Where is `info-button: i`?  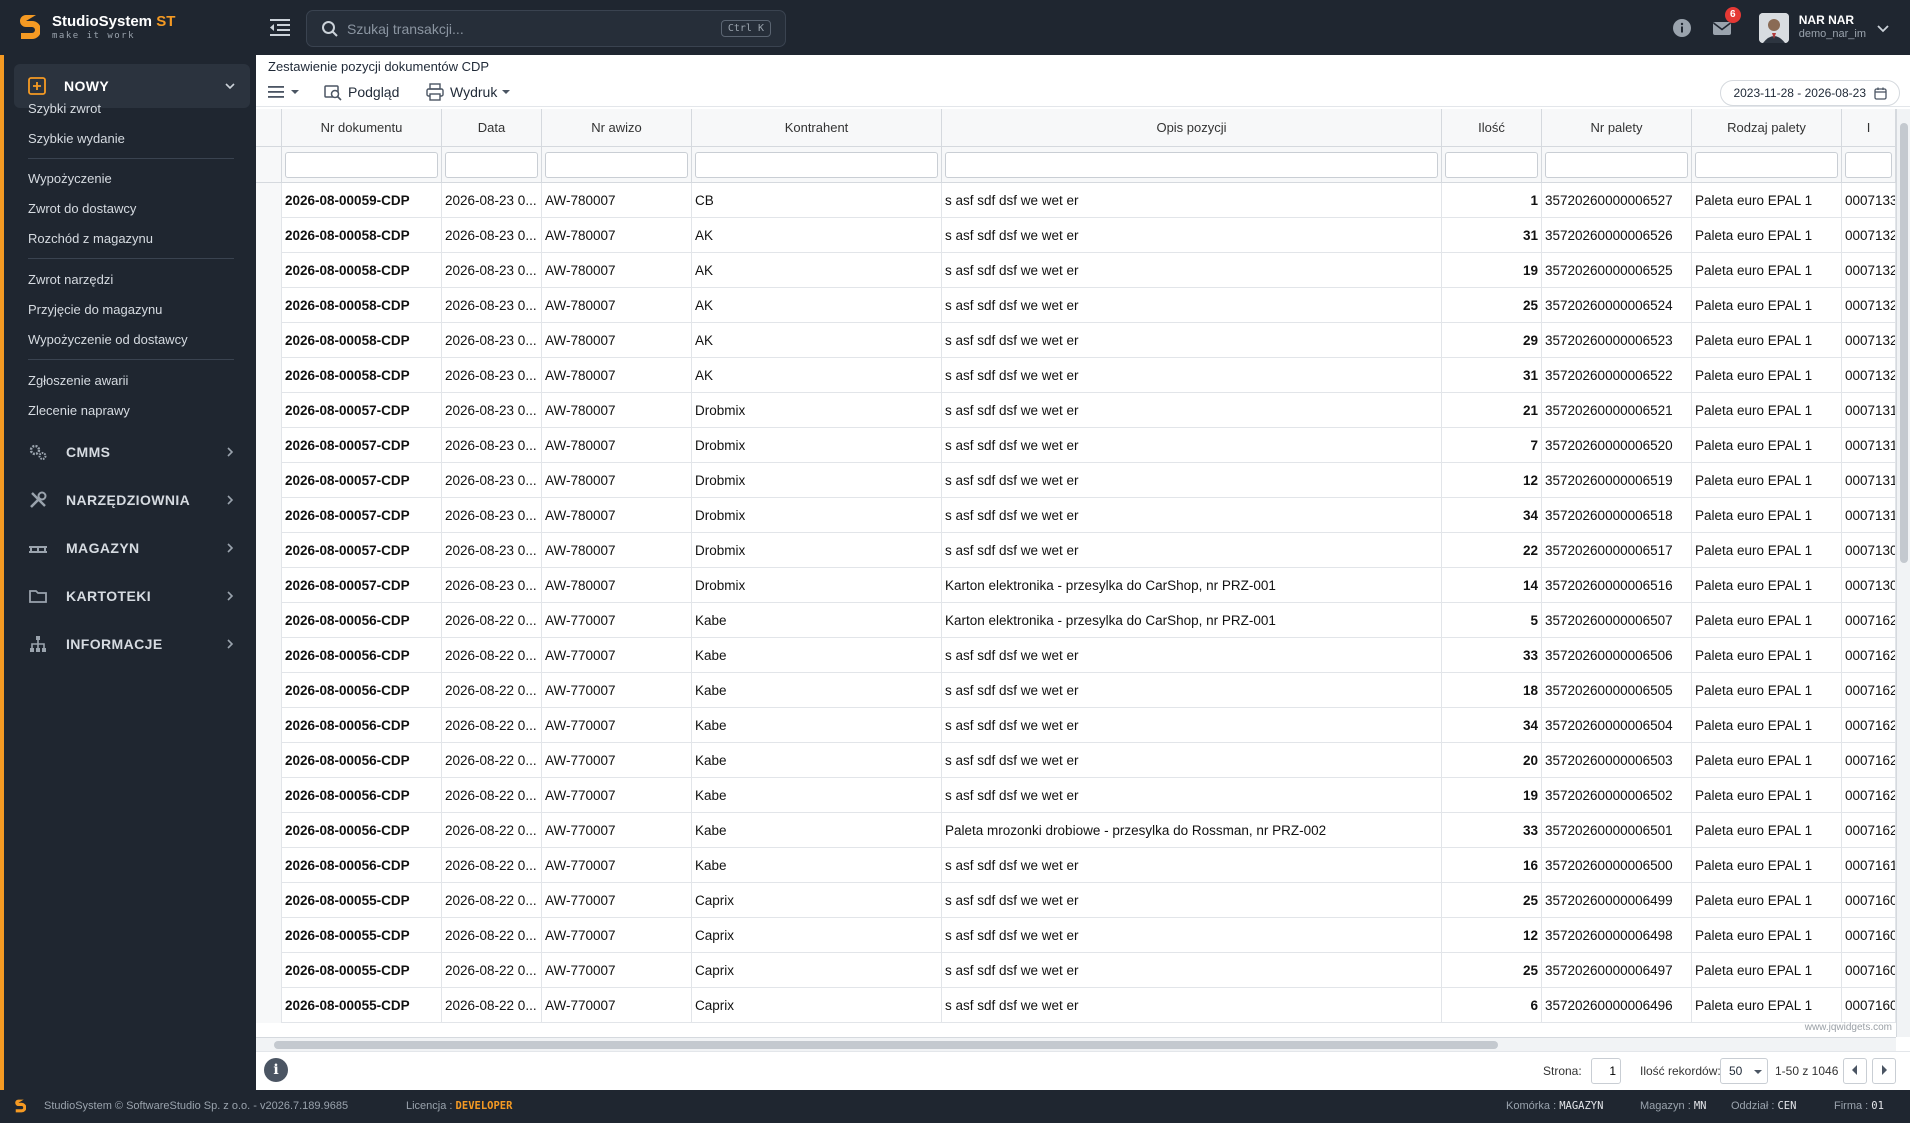 info-button: i is located at coordinates (276, 1070).